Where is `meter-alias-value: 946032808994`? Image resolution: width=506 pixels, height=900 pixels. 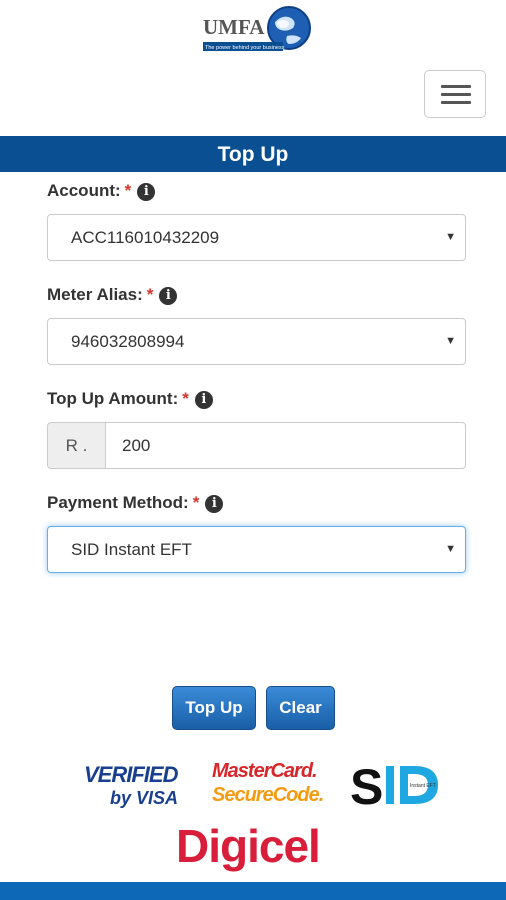 meter-alias-value: 946032808994 is located at coordinates (128, 341).